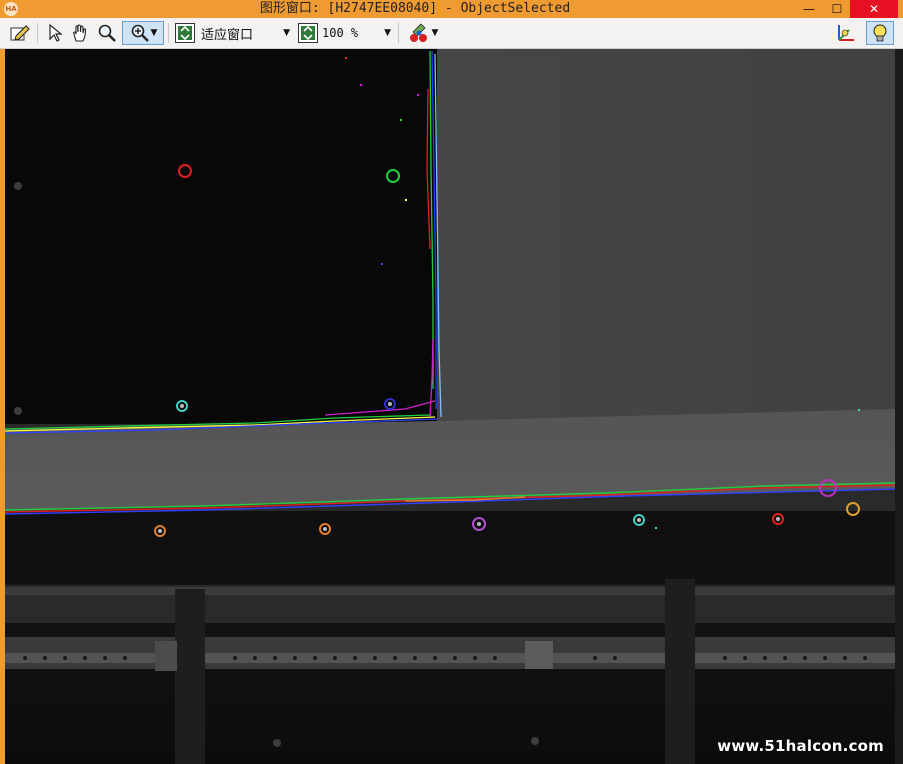 The width and height of the screenshot is (903, 764). I want to click on zoom-percent-icon, so click(308, 33).